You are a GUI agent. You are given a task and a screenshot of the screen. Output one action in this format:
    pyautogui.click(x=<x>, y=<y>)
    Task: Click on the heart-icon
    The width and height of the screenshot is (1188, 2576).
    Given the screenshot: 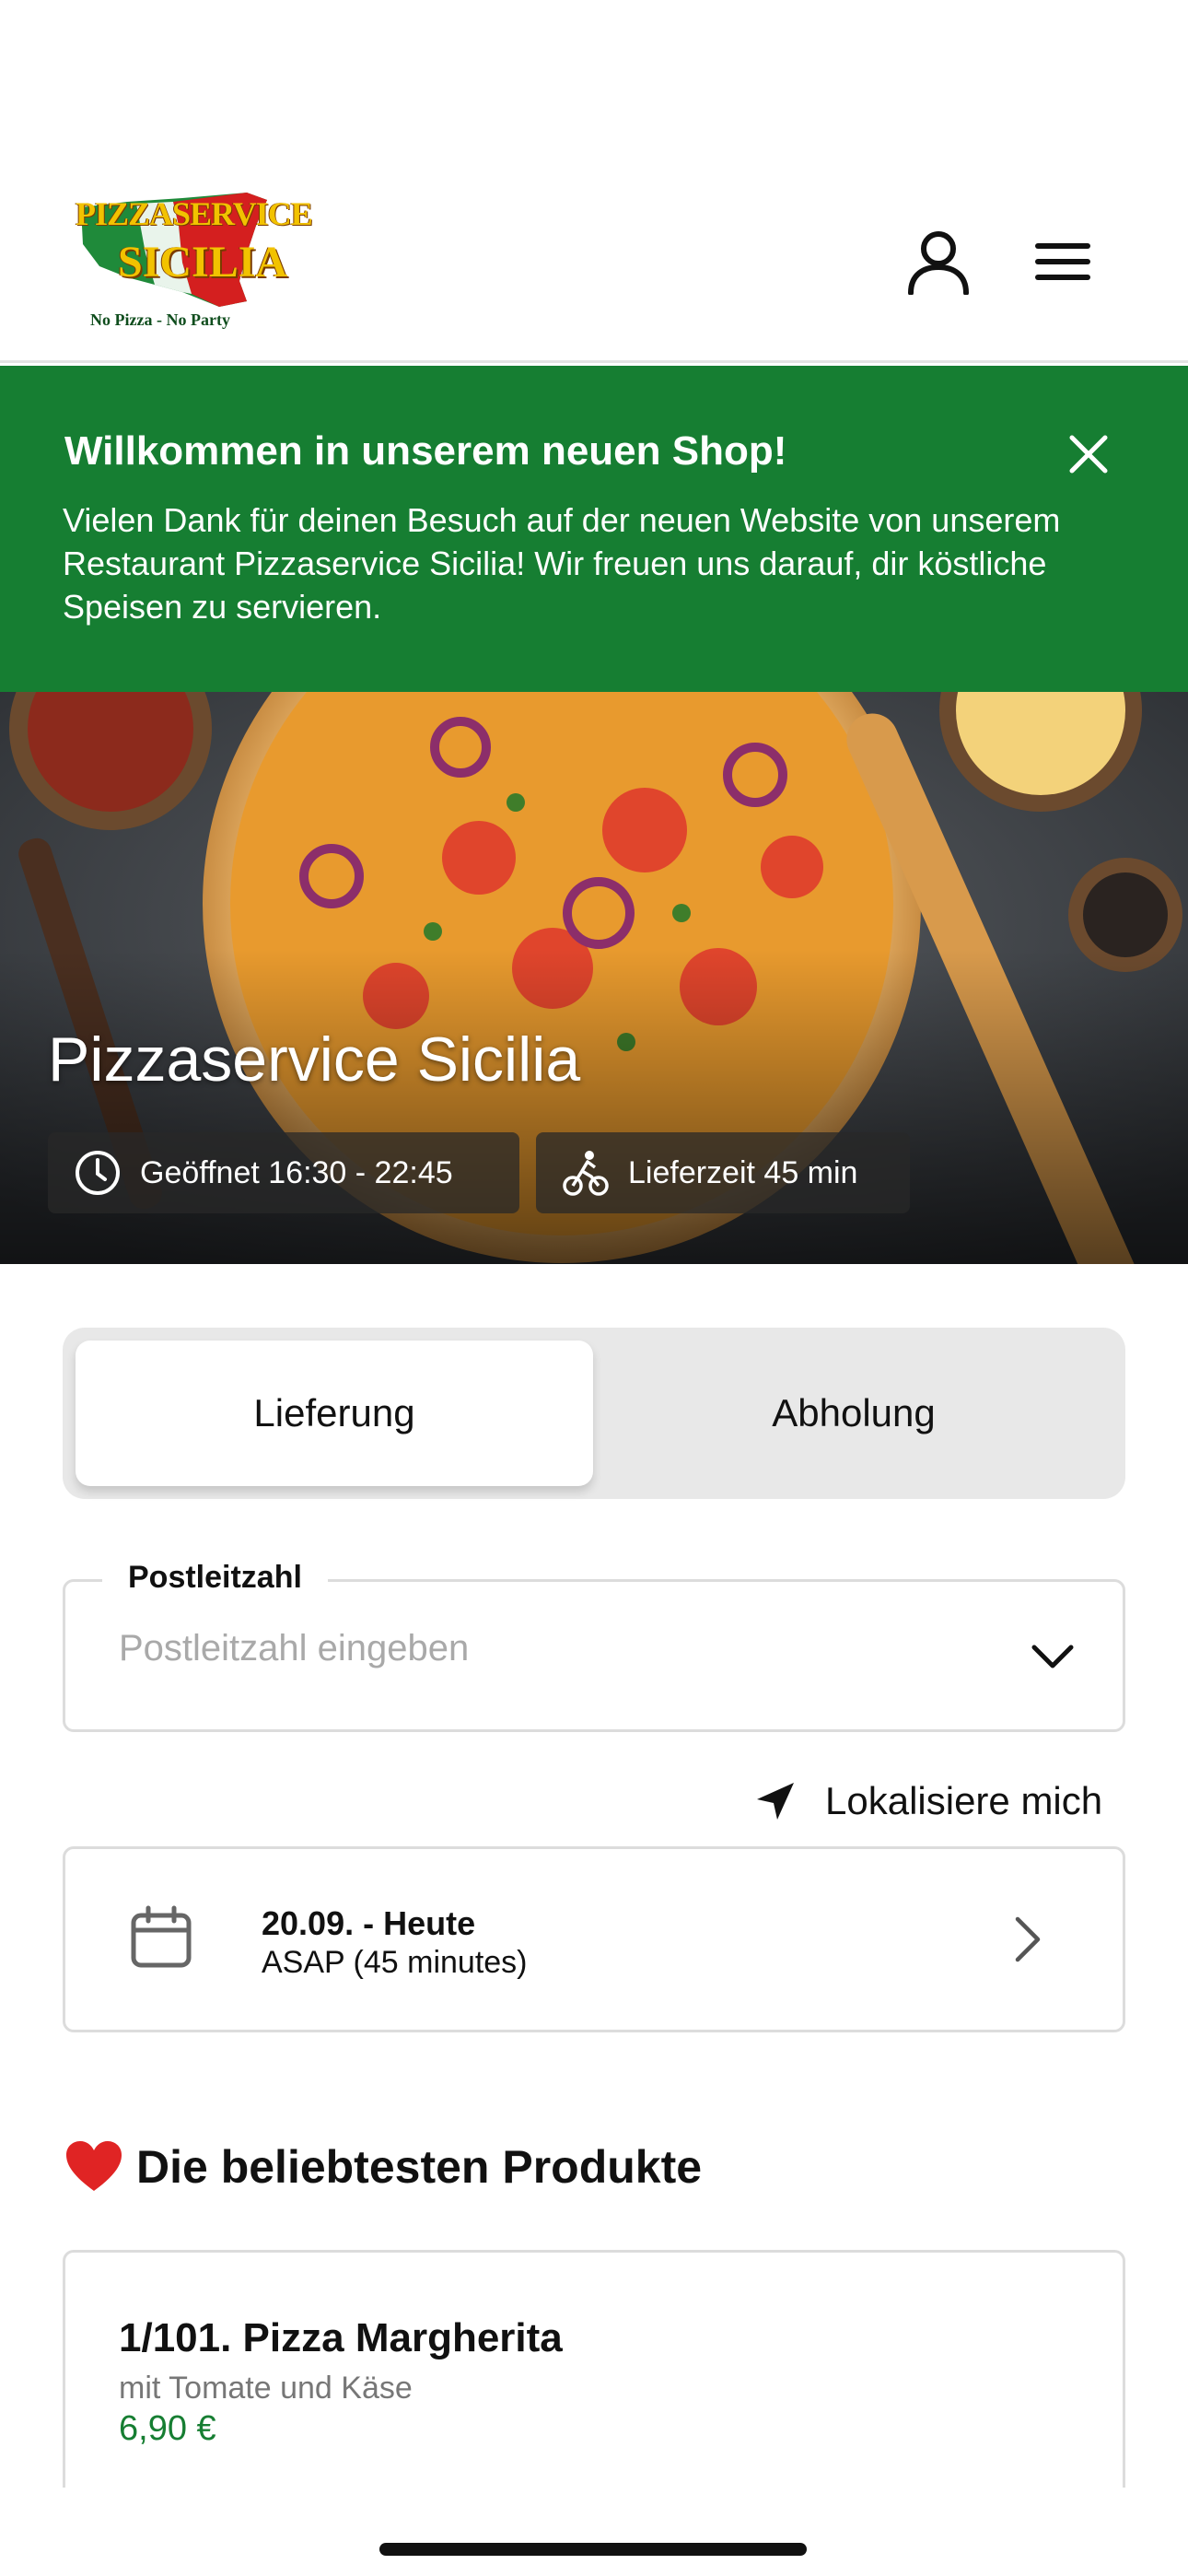 What is the action you would take?
    pyautogui.click(x=94, y=2166)
    